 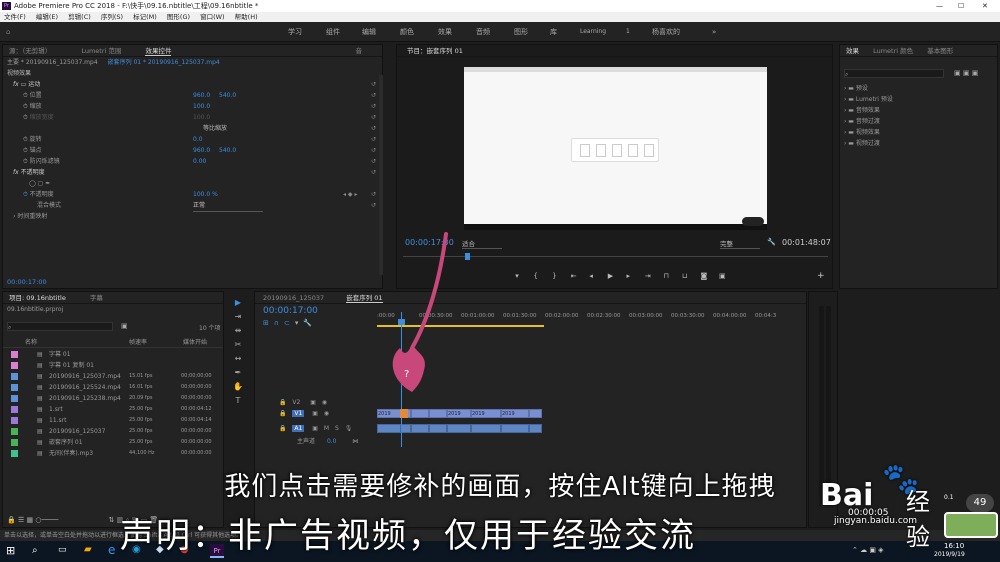 What do you see at coordinates (192, 150) in the screenshot?
I see `effect-prop-row: ⏱ 锚点 960.0 540.0 ↺` at bounding box center [192, 150].